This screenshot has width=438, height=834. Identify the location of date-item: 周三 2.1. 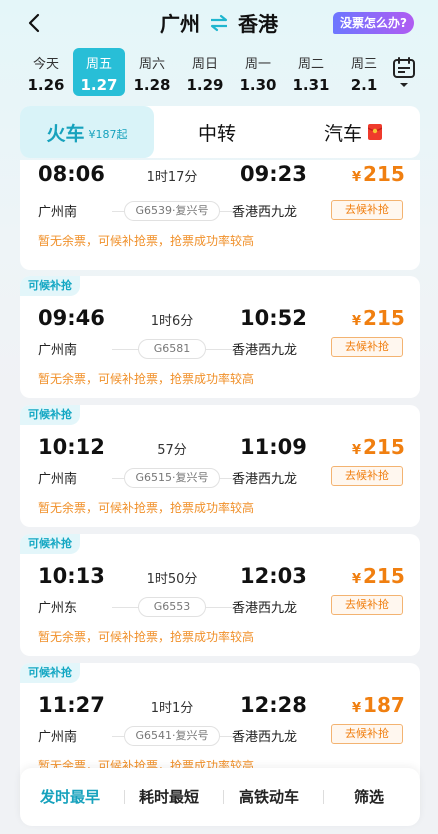
(364, 72).